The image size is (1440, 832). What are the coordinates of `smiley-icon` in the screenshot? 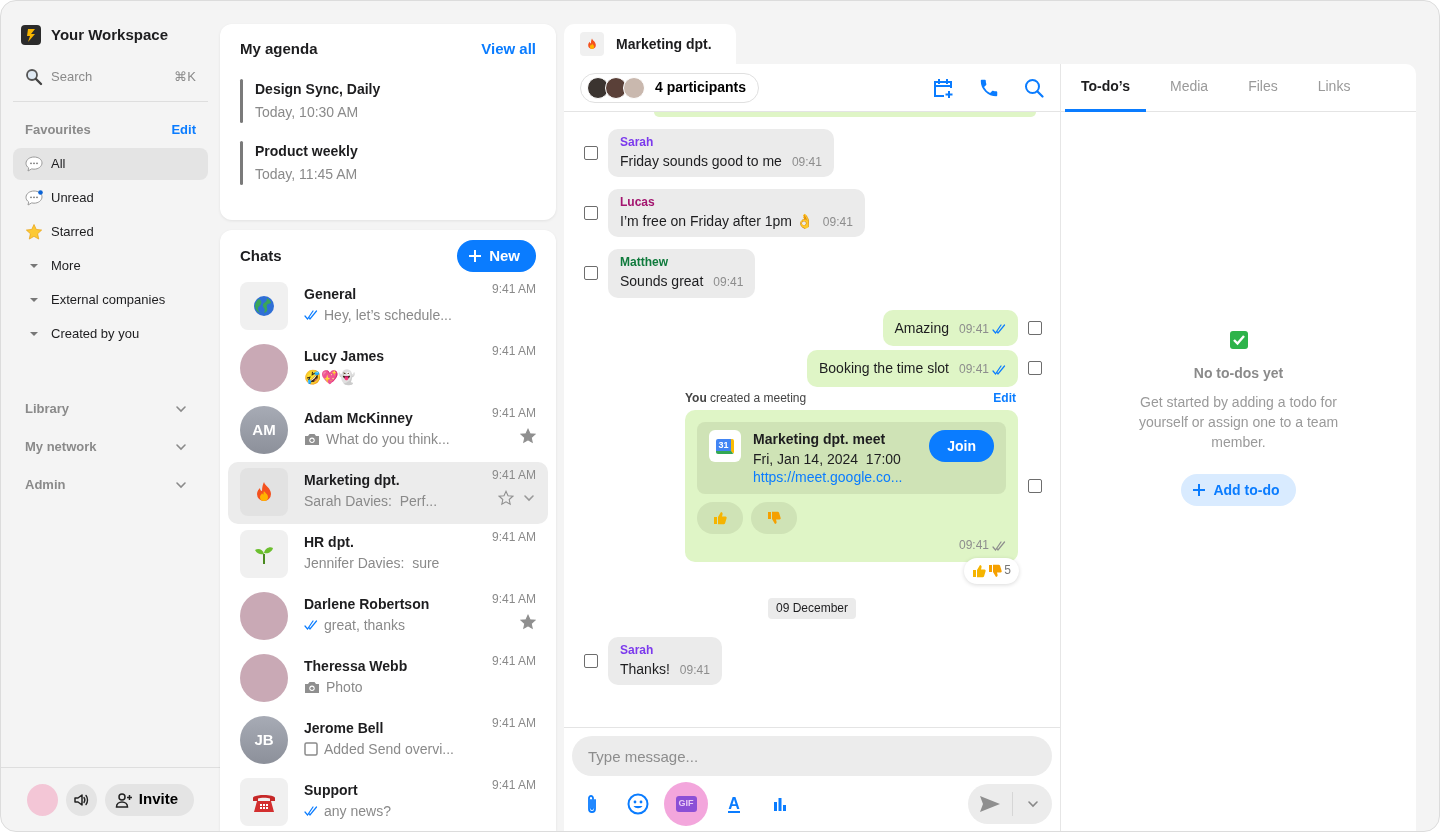 It's located at (638, 804).